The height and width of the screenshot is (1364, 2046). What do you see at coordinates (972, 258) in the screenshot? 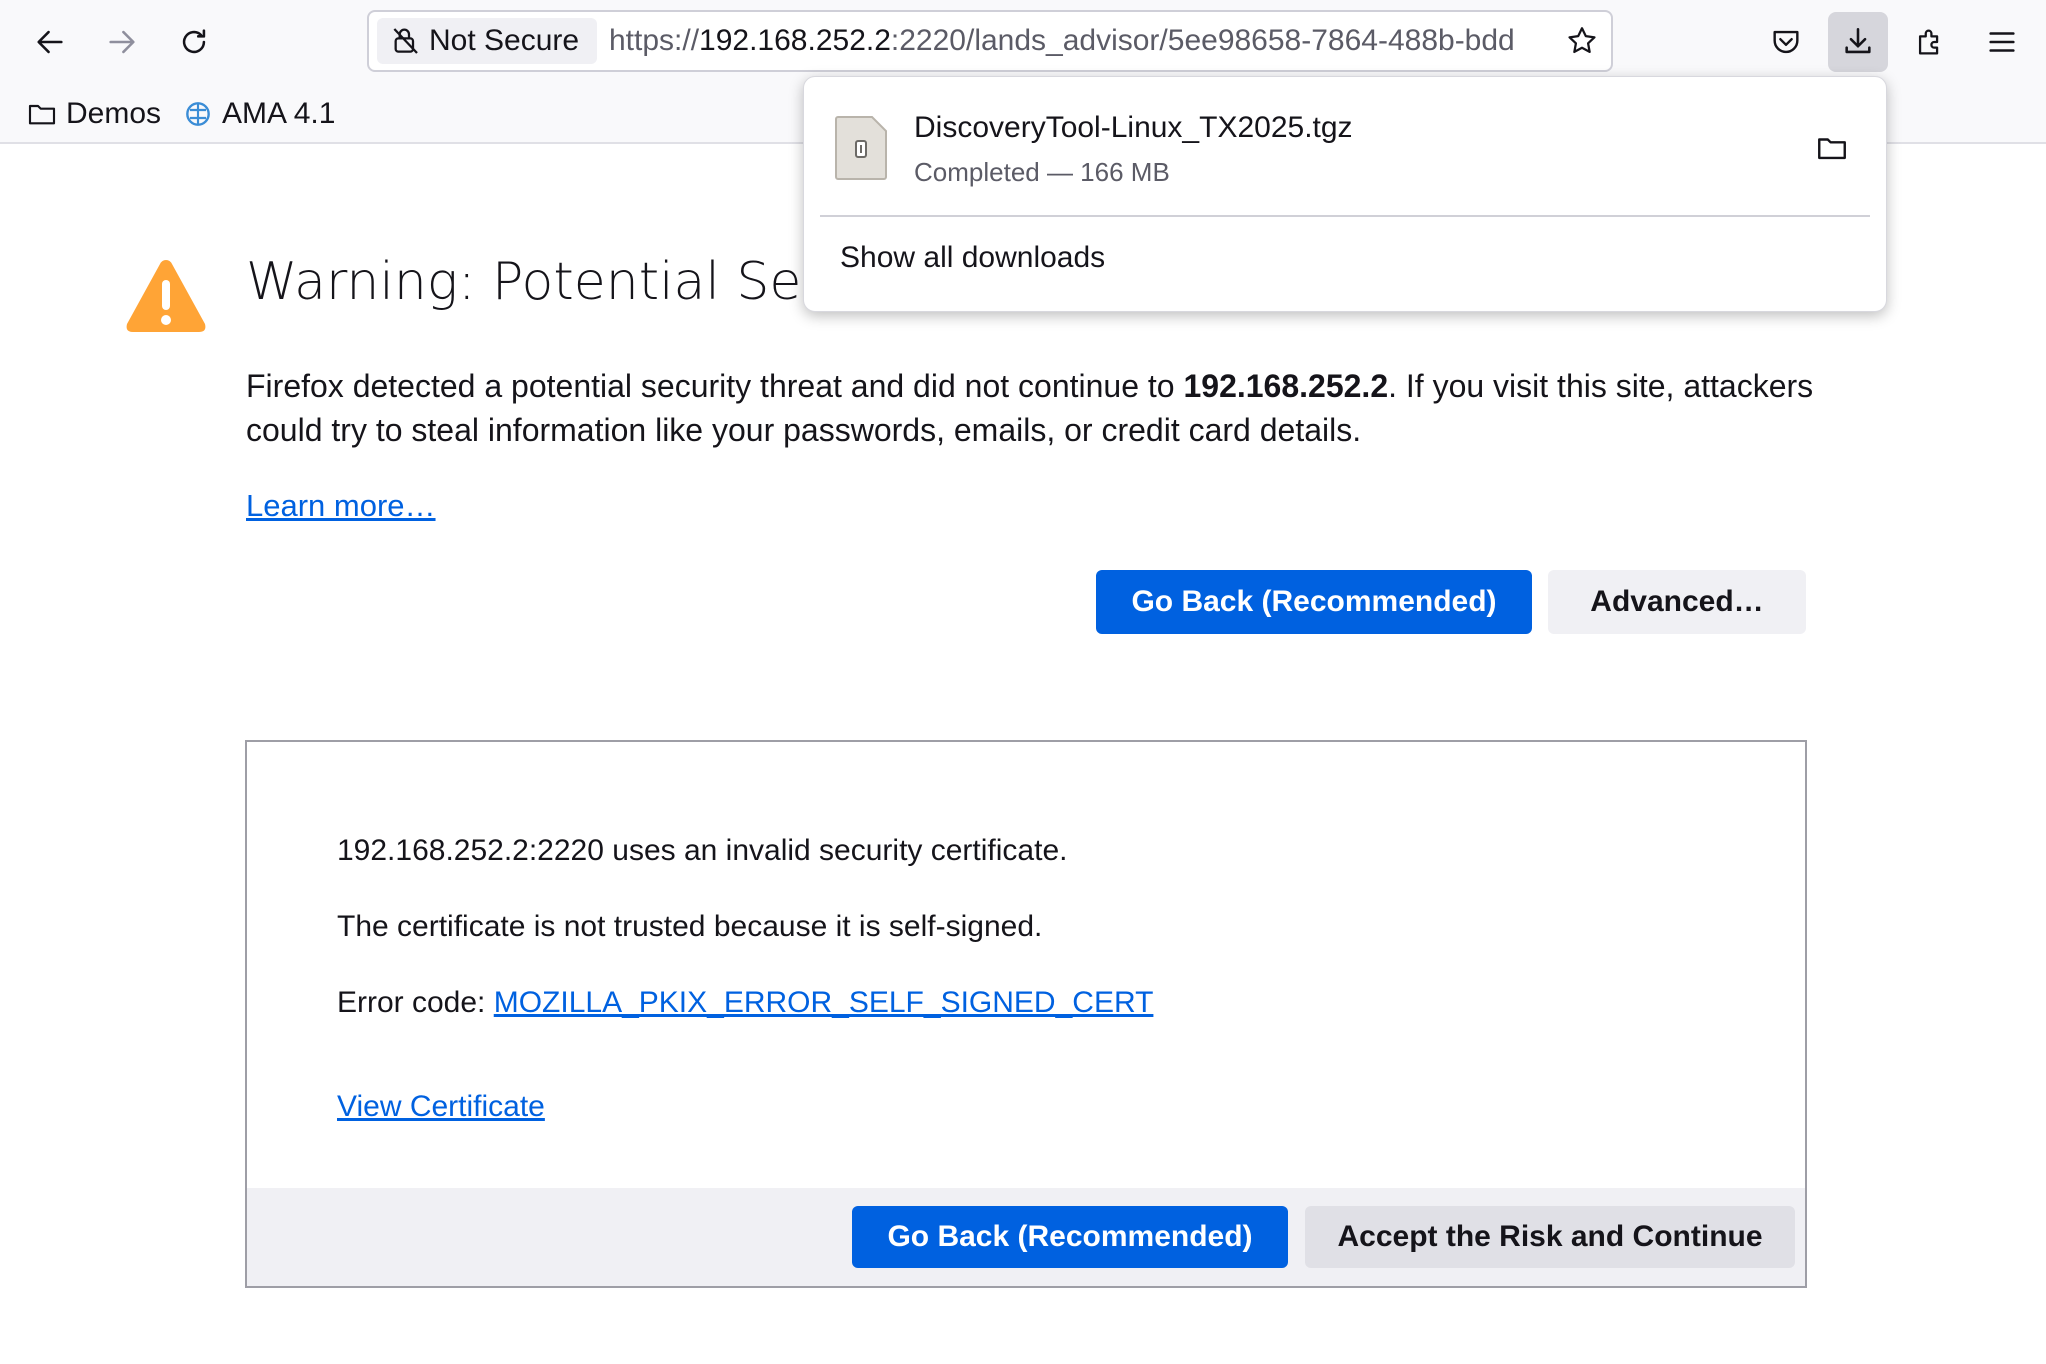
I see `show-all-downloads-button: Show all downloads` at bounding box center [972, 258].